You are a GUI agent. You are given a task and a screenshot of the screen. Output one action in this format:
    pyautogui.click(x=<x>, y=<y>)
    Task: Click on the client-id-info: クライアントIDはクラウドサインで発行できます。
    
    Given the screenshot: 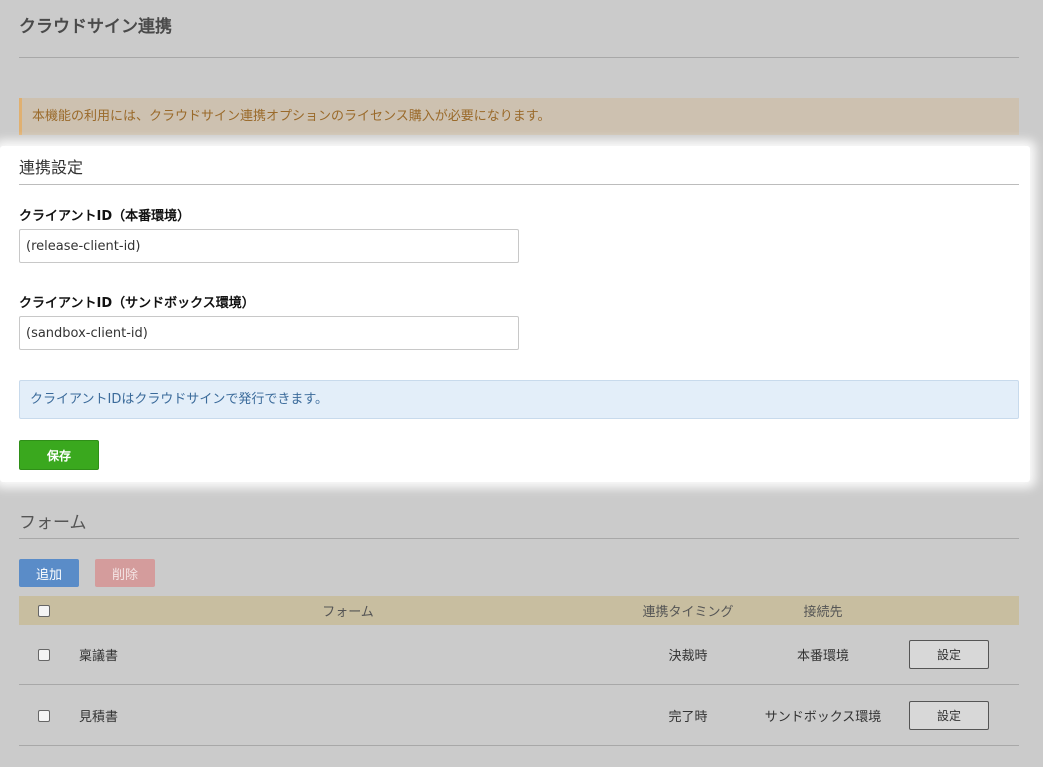 What is the action you would take?
    pyautogui.click(x=519, y=399)
    